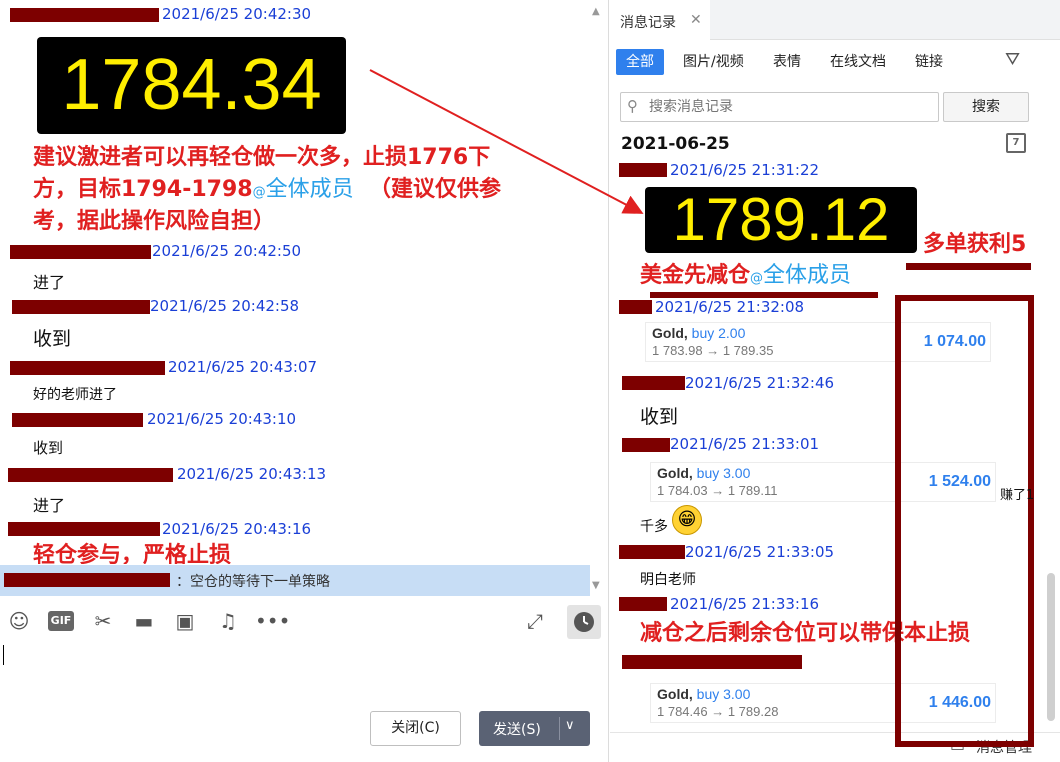 Image resolution: width=1060 pixels, height=762 pixels. What do you see at coordinates (225, 306) in the screenshot?
I see `message-timestamp: 2021/6/25 20:42:58` at bounding box center [225, 306].